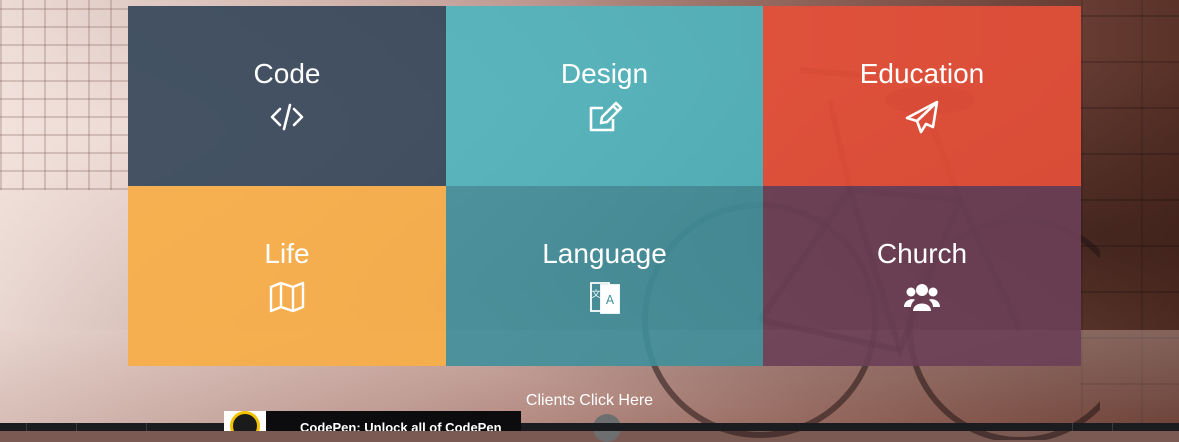 The height and width of the screenshot is (442, 1179). What do you see at coordinates (589, 427) in the screenshot?
I see `bottom-bar` at bounding box center [589, 427].